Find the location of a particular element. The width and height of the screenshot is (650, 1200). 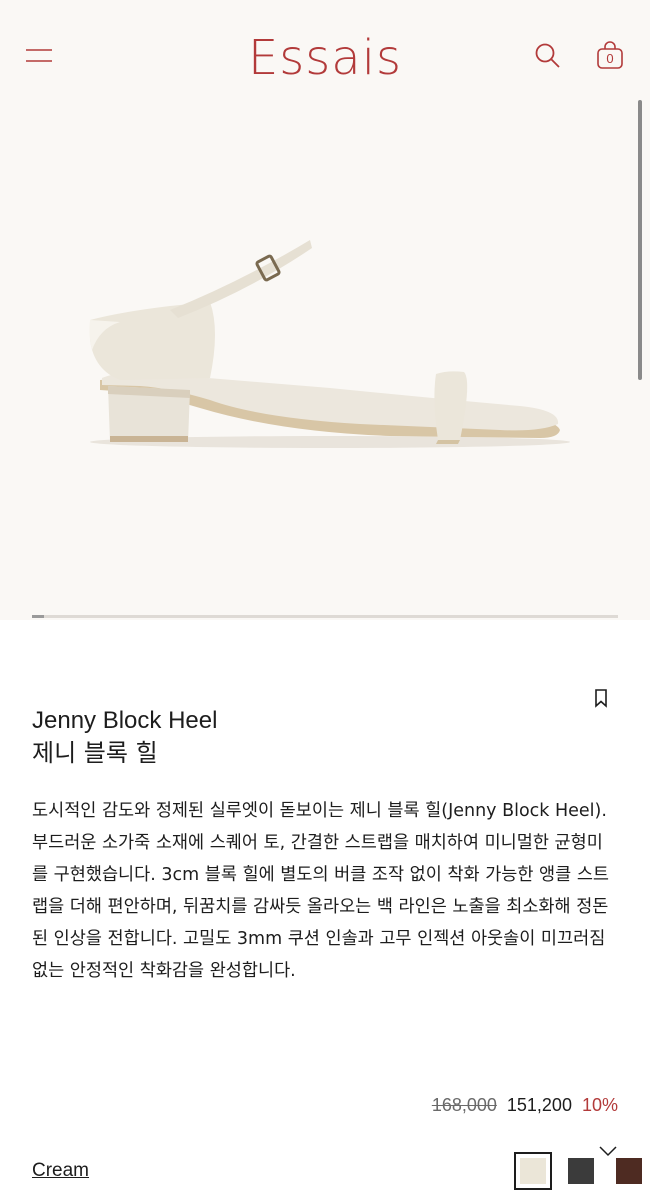

cart-button: 0 is located at coordinates (610, 56).